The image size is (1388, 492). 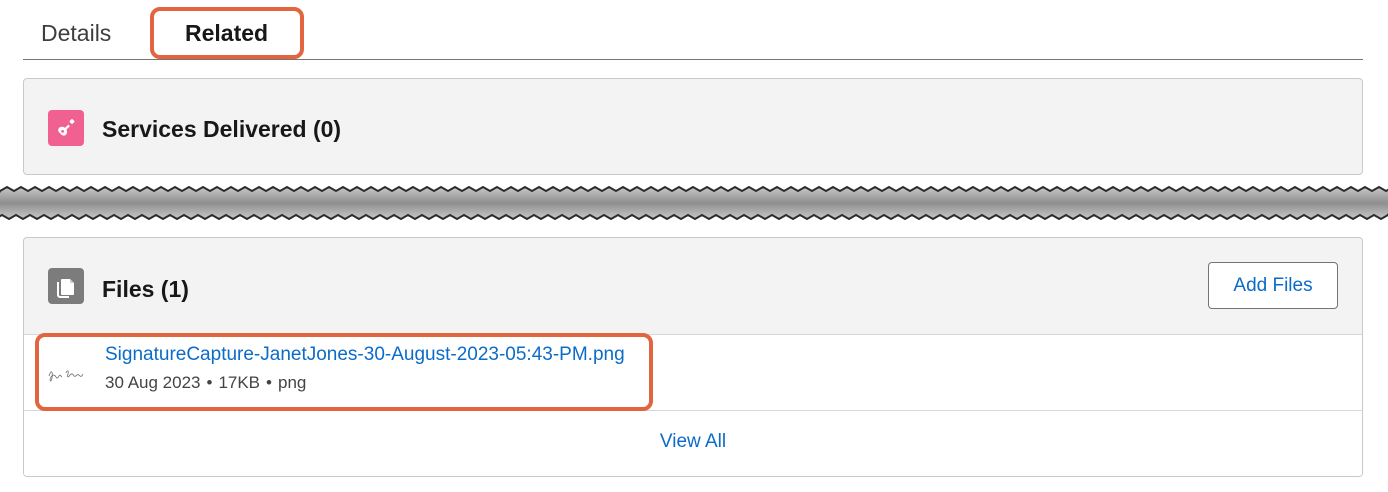 What do you see at coordinates (66, 374) in the screenshot?
I see `signature-thumbnail` at bounding box center [66, 374].